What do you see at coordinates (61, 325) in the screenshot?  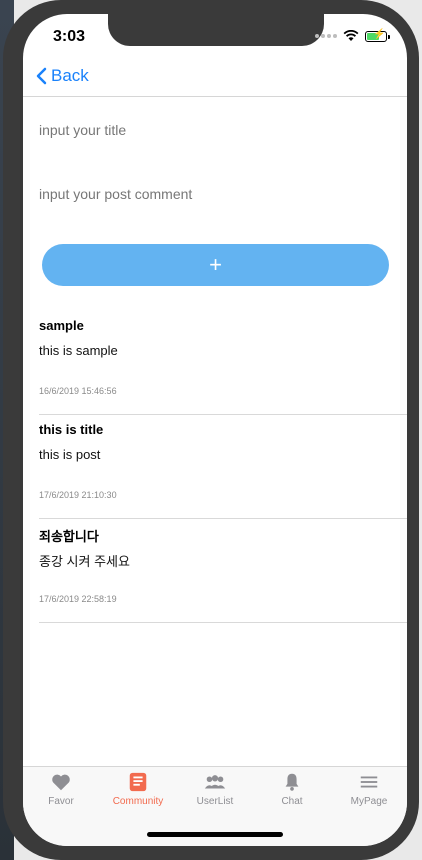 I see `post-title: sample` at bounding box center [61, 325].